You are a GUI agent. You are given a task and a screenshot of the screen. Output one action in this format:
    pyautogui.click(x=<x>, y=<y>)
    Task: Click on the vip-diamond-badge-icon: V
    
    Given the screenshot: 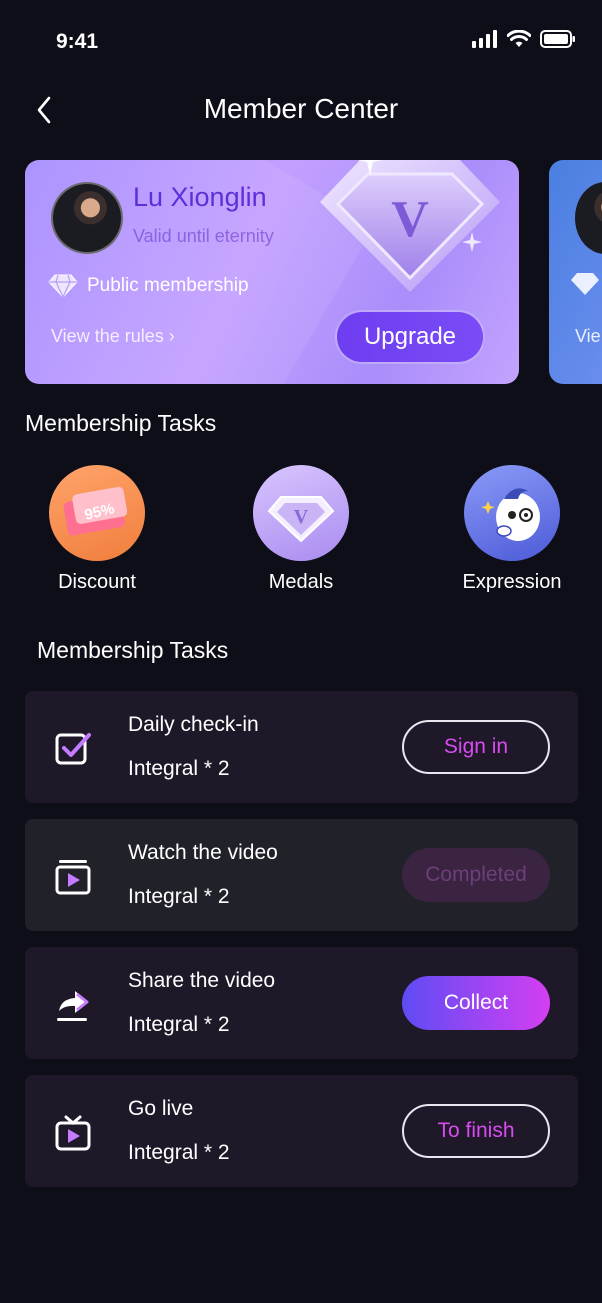 What is the action you would take?
    pyautogui.click(x=410, y=226)
    